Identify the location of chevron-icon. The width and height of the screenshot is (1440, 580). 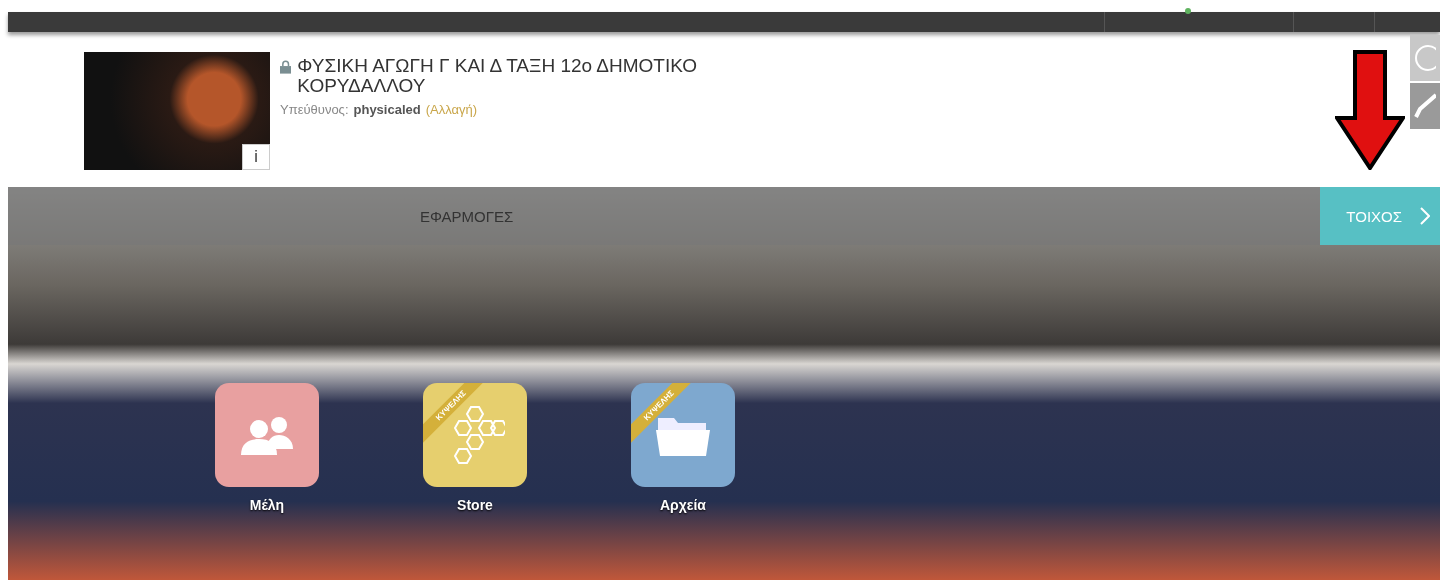
(1425, 216).